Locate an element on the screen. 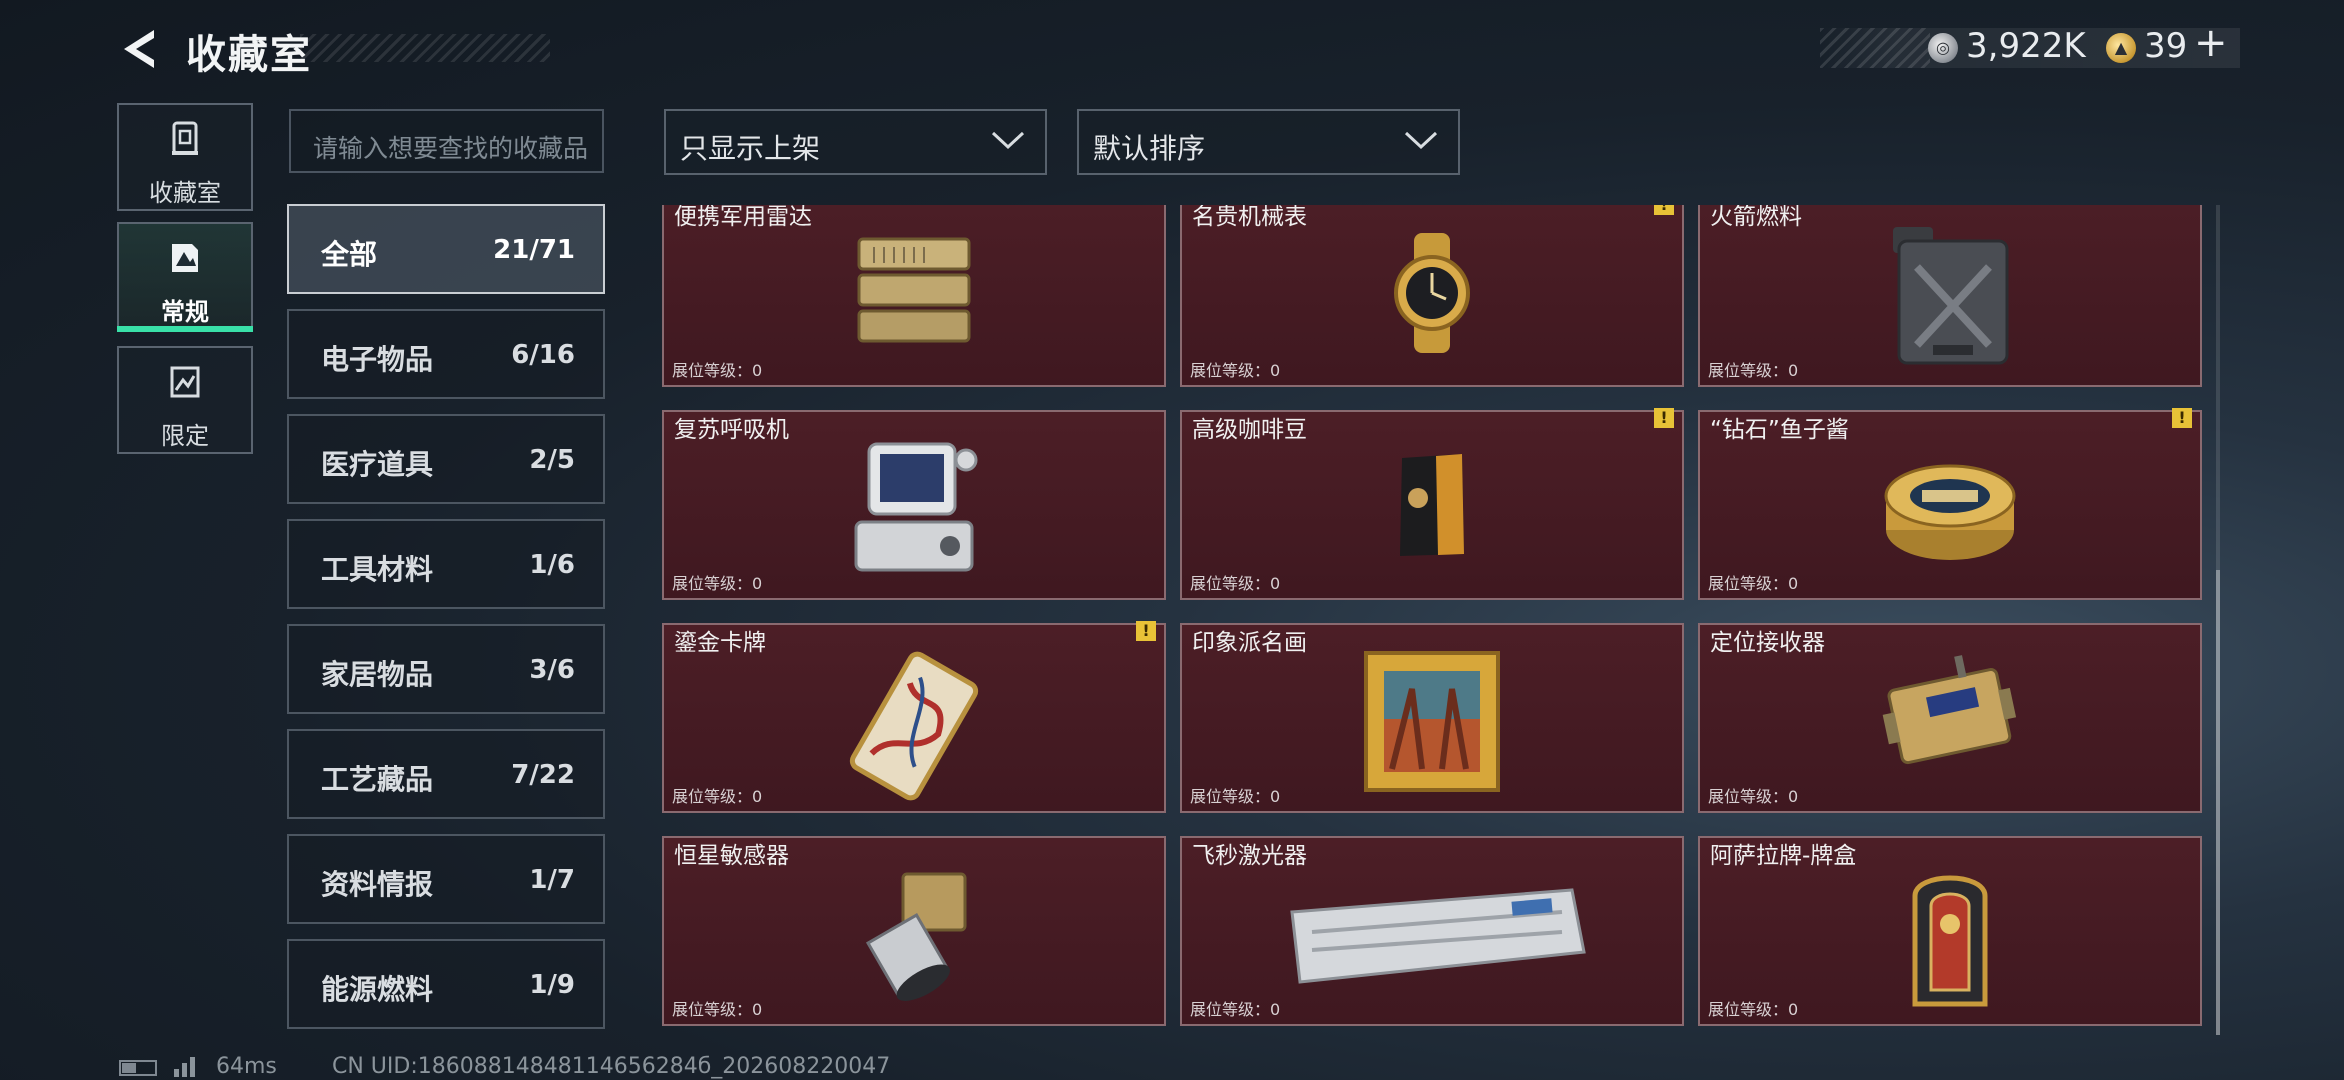  category-medical: 医疗道具 2/5 is located at coordinates (446, 459).